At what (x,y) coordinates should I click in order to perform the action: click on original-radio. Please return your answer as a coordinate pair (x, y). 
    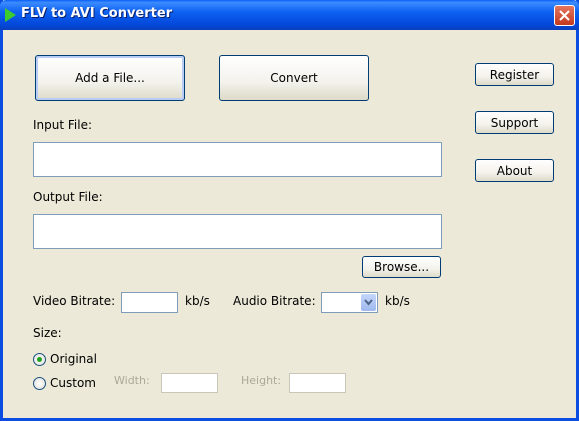
    Looking at the image, I should click on (39, 359).